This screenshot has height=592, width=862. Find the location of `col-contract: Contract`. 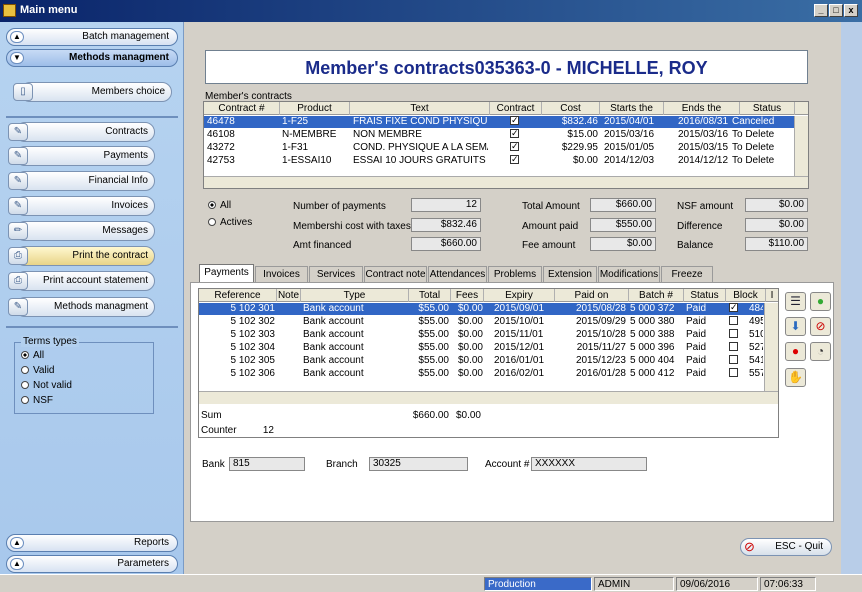

col-contract: Contract is located at coordinates (516, 108).